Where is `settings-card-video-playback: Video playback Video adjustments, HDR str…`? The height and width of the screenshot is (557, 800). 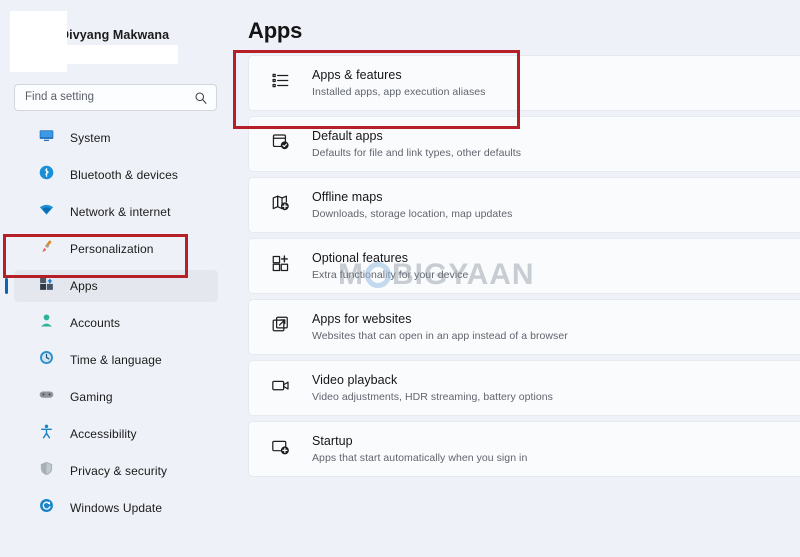 settings-card-video-playback: Video playback Video adjustments, HDR str… is located at coordinates (524, 388).